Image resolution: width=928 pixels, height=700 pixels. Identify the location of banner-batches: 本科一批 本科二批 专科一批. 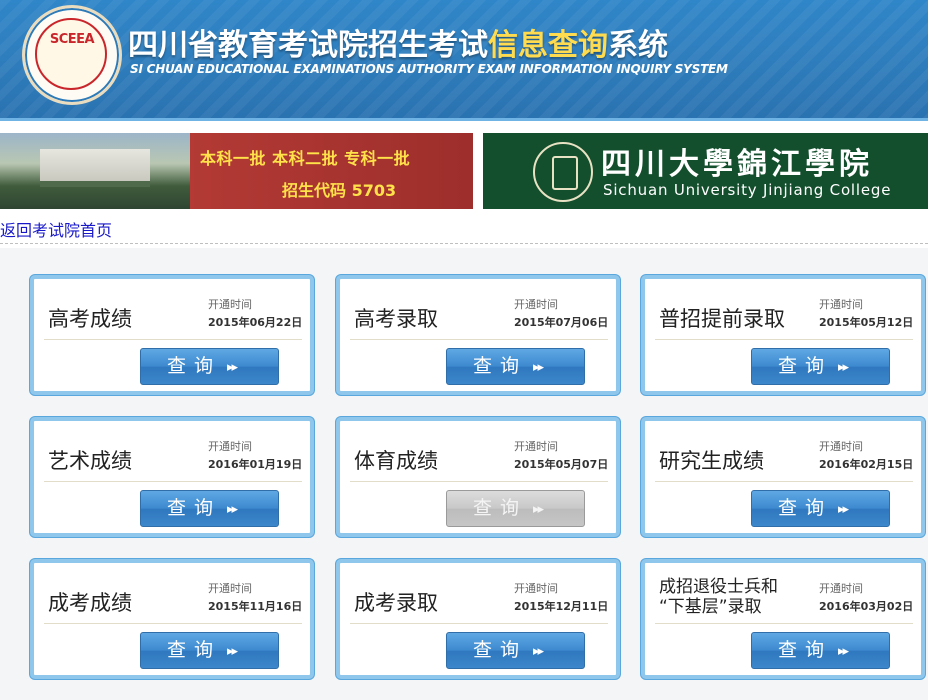
(305, 158).